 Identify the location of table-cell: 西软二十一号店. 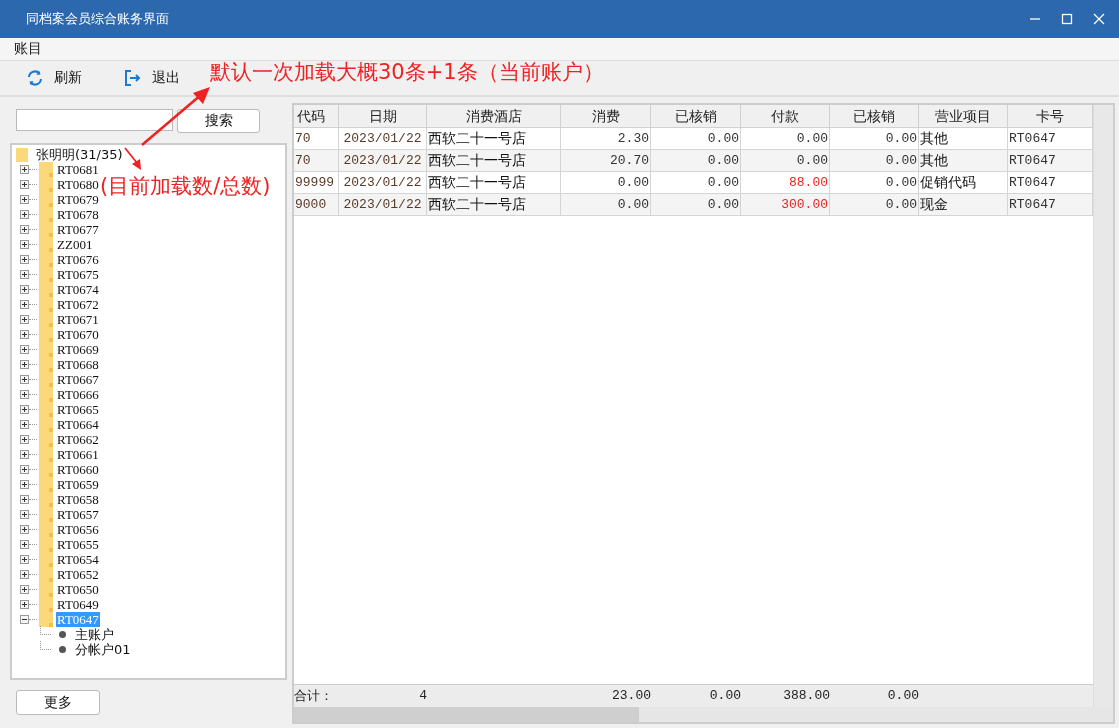
(494, 161).